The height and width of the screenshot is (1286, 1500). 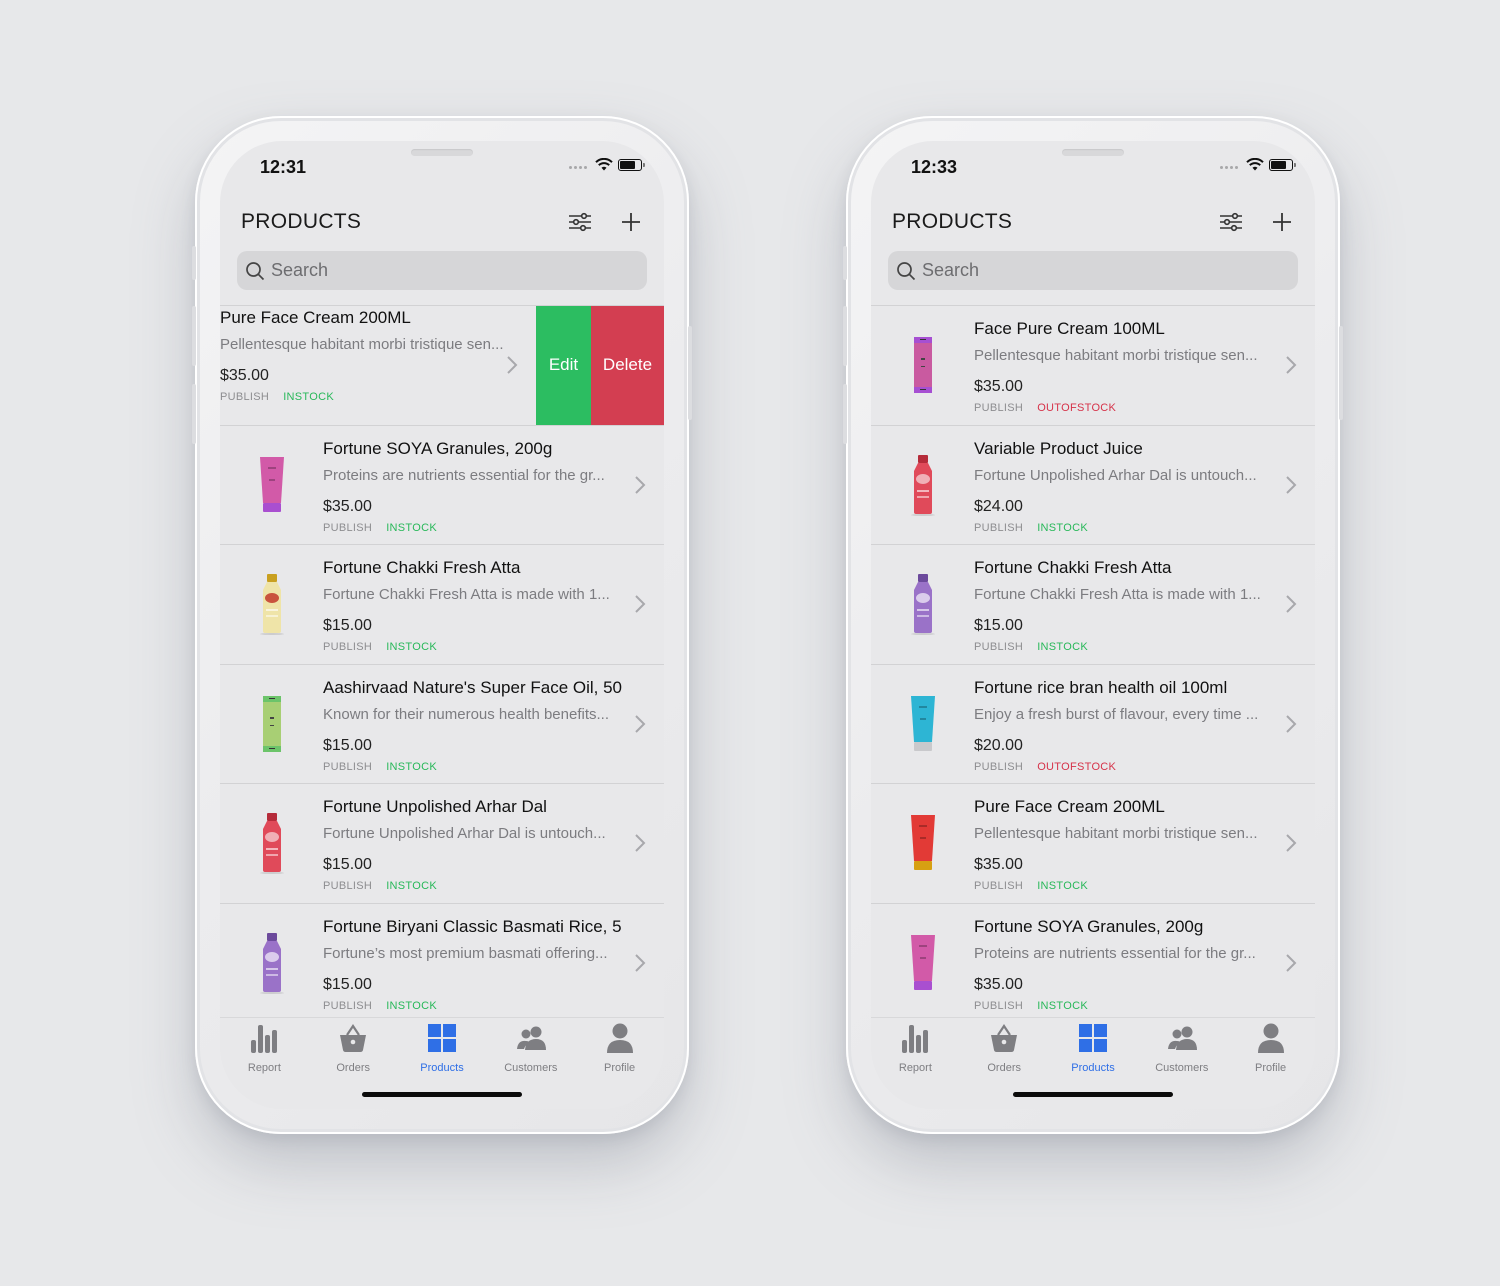 I want to click on power-button, so click(x=690, y=373).